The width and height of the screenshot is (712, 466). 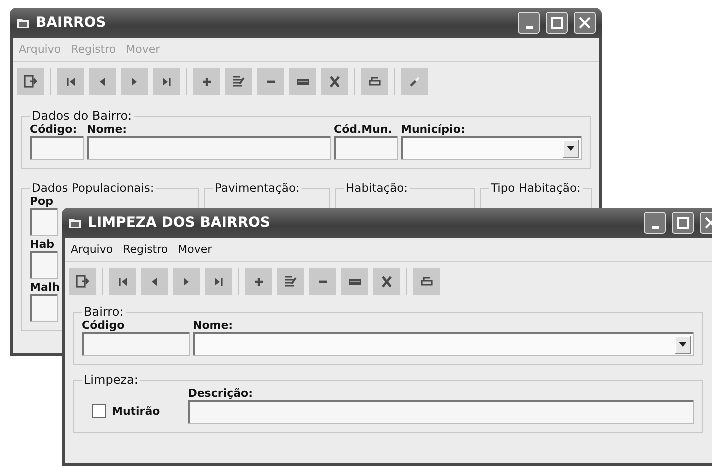 I want to click on close-button, so click(x=585, y=23).